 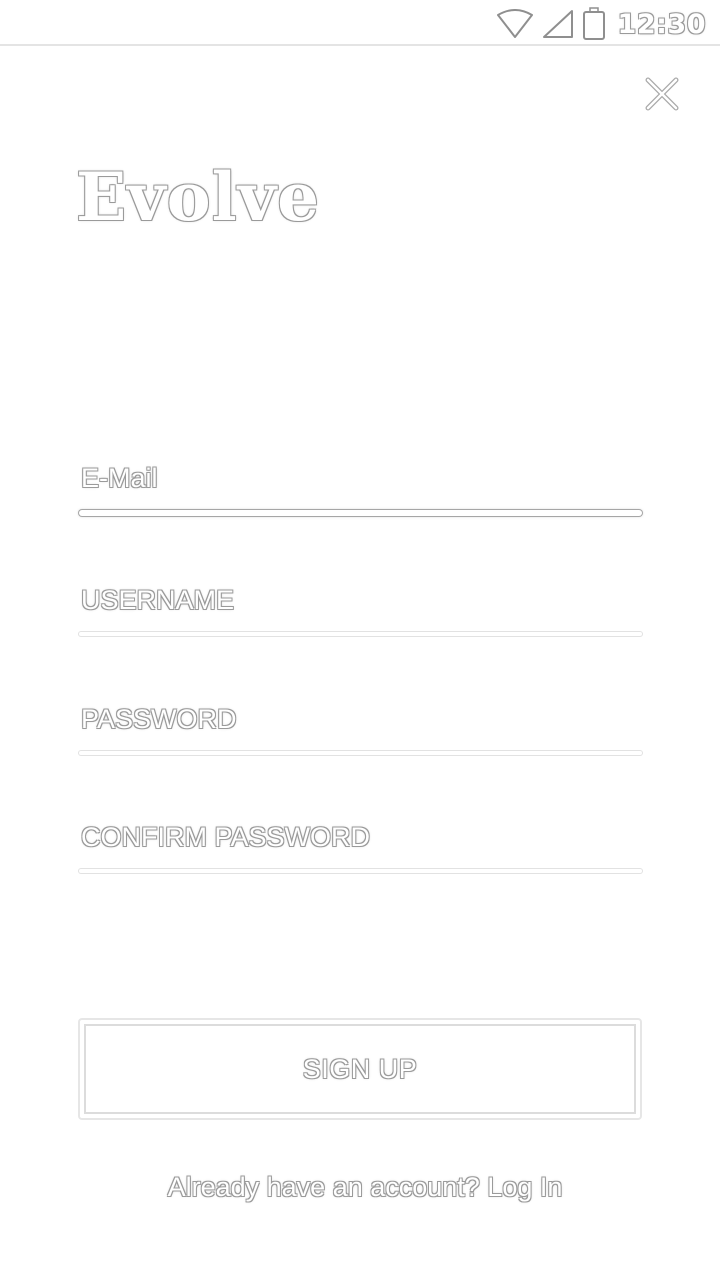 What do you see at coordinates (360, 753) in the screenshot?
I see `password-field-underline` at bounding box center [360, 753].